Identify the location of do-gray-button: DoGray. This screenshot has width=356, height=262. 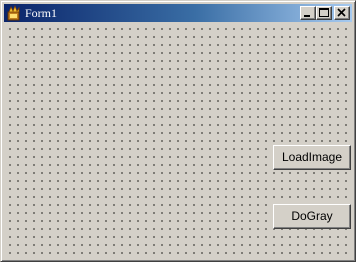
(312, 216).